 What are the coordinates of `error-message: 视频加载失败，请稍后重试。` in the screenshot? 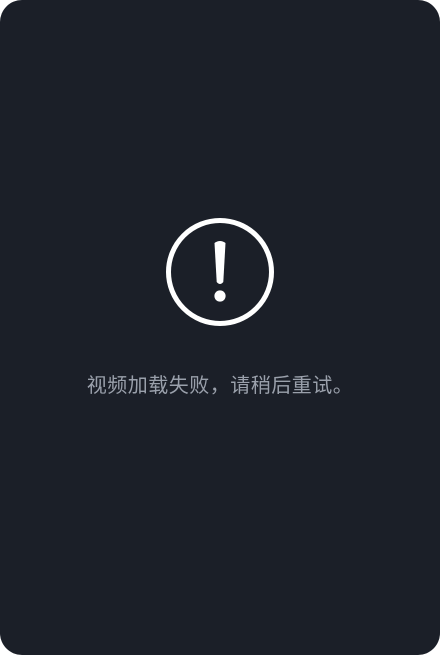 It's located at (220, 385).